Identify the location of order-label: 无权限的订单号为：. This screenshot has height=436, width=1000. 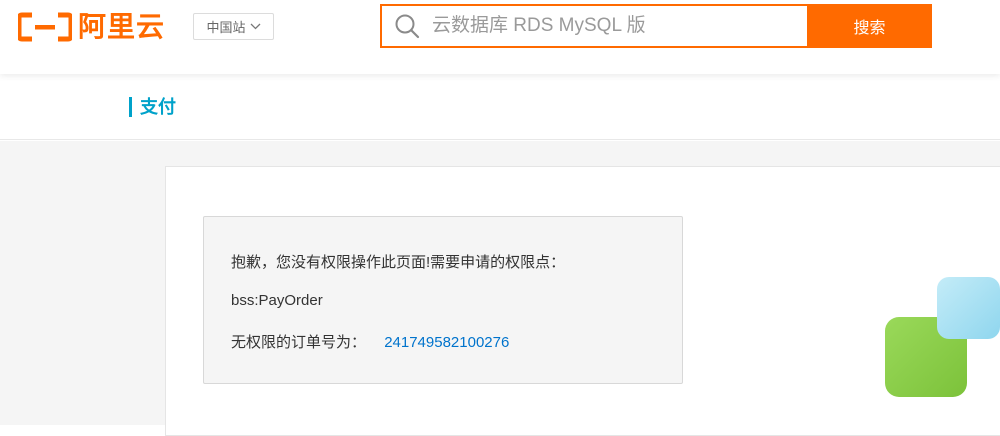
(299, 342).